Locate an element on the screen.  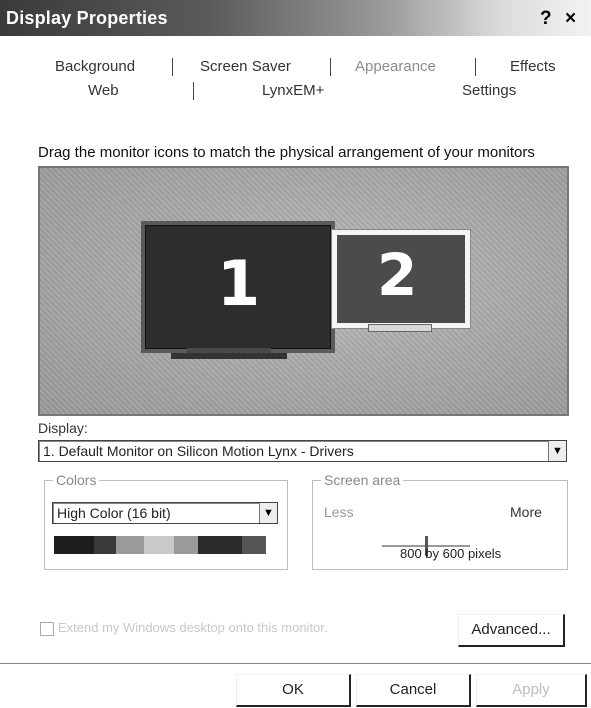
tab-appearance: Appearance is located at coordinates (395, 66).